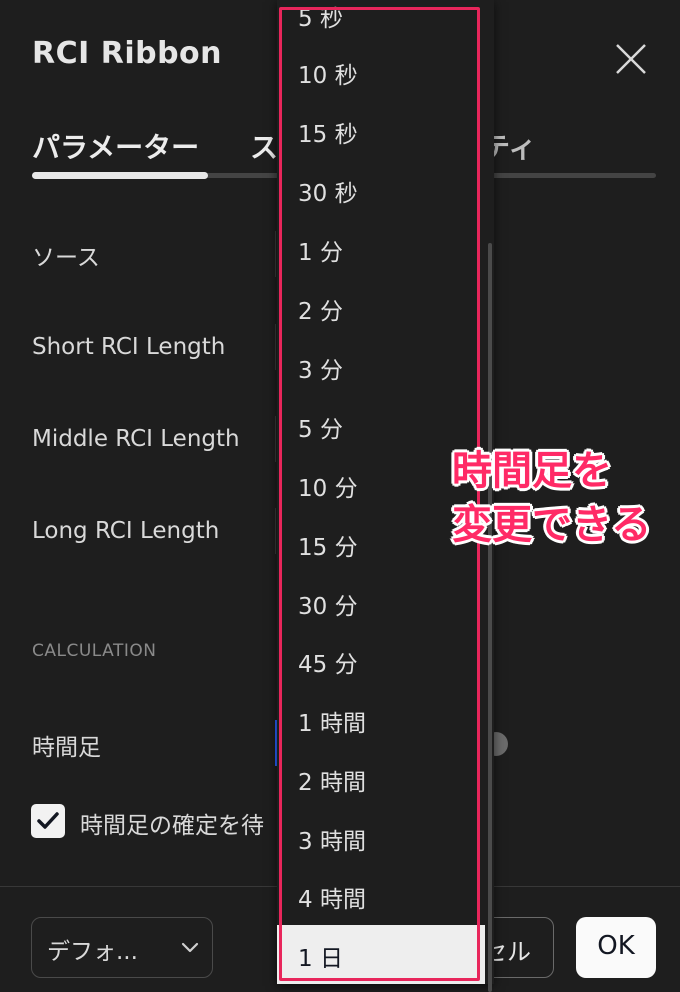 This screenshot has height=992, width=680. What do you see at coordinates (264, 146) in the screenshot?
I see `tab-style: ス` at bounding box center [264, 146].